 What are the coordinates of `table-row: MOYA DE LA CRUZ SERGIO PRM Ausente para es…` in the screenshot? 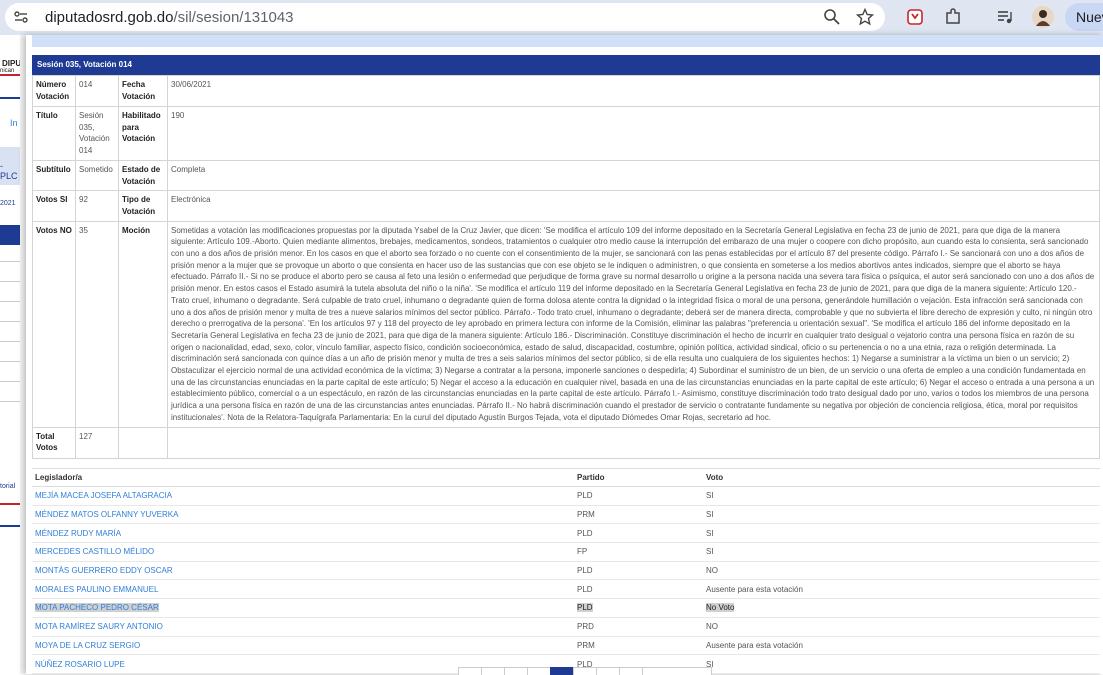 It's located at (566, 646).